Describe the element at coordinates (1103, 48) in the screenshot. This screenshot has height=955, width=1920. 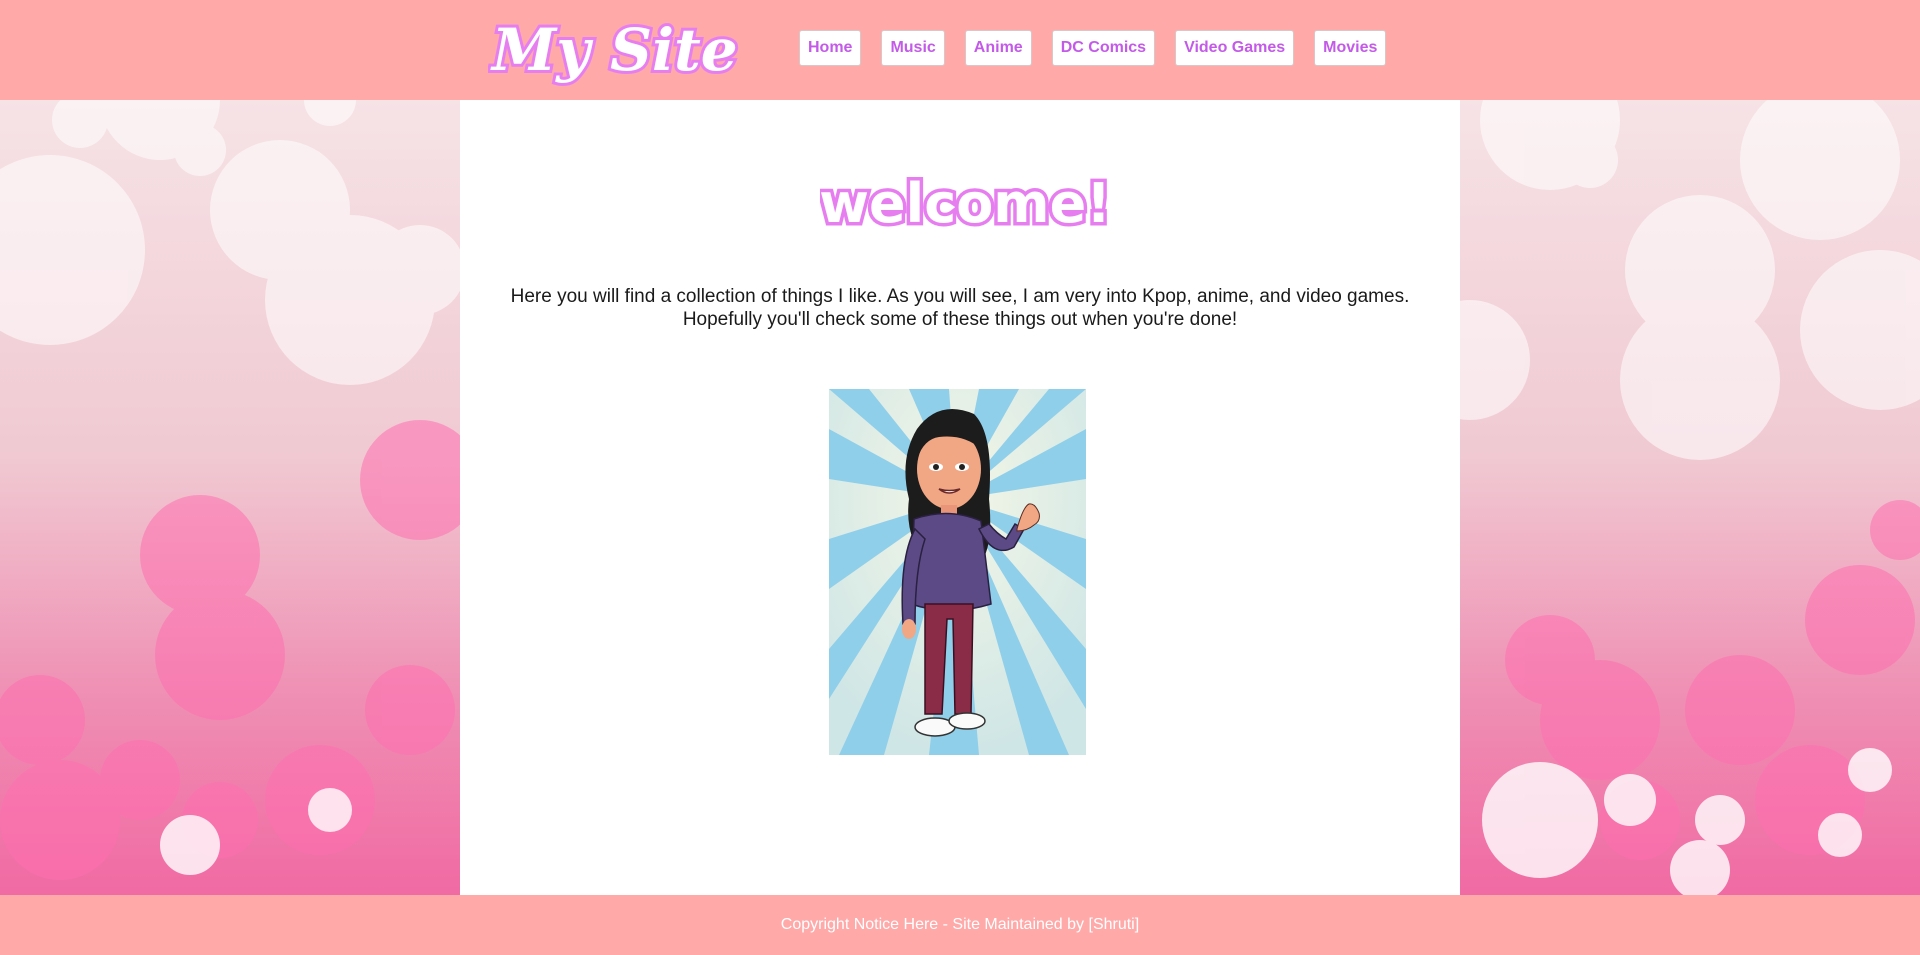
I see `nav-dc-comics: DC Comics` at that location.